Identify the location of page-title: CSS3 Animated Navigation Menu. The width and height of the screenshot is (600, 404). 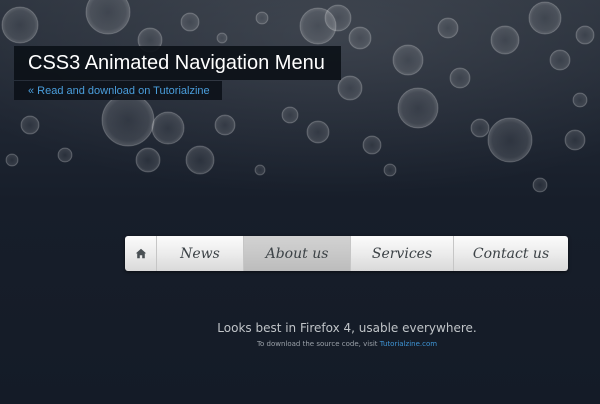
(176, 62).